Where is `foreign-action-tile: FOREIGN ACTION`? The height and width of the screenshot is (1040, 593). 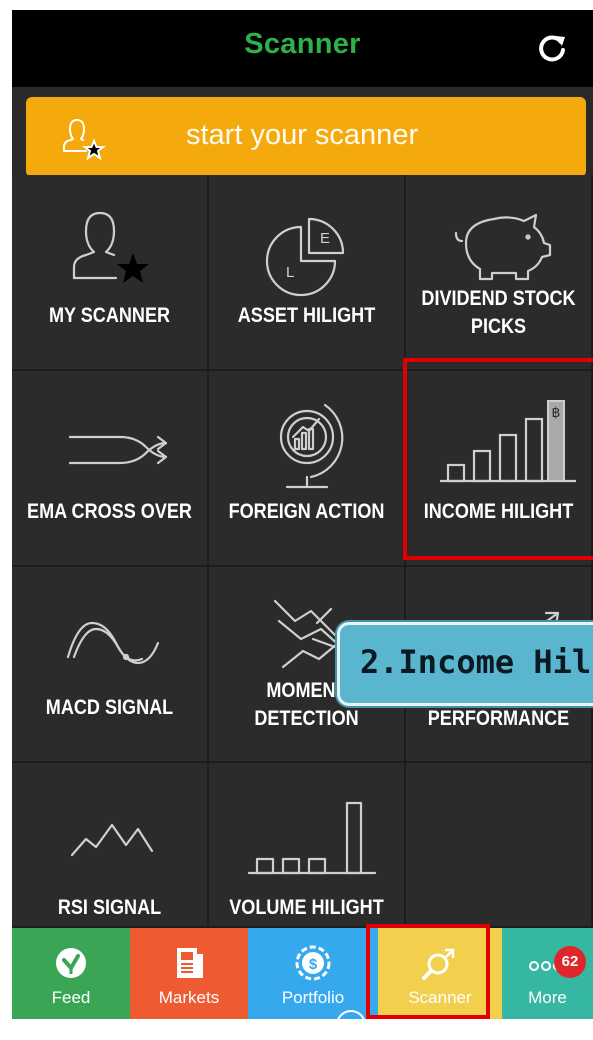 foreign-action-tile: FOREIGN ACTION is located at coordinates (307, 469).